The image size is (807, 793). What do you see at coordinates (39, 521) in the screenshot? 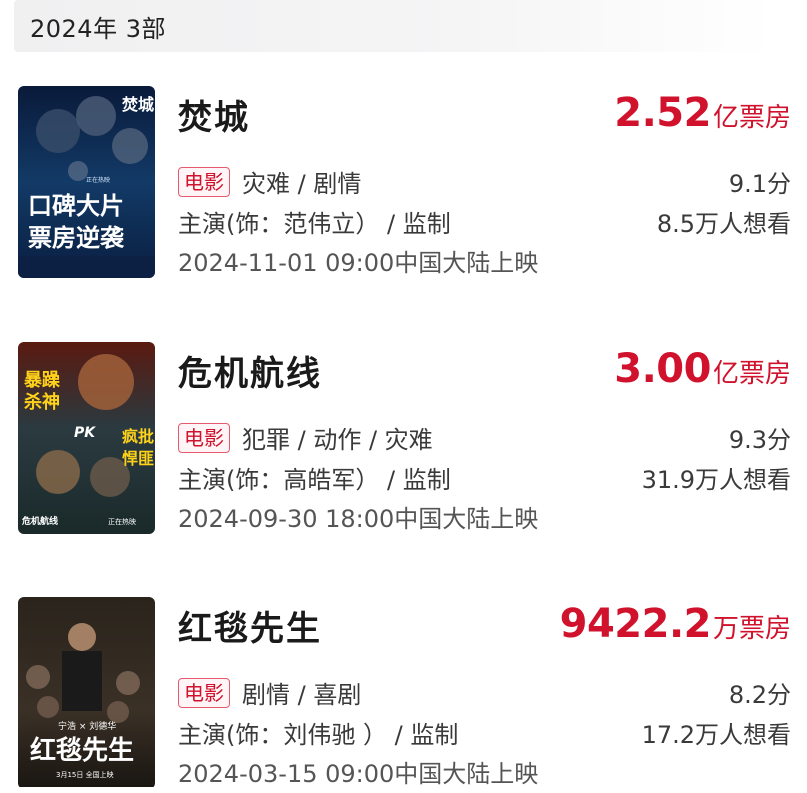
I see `poster-title: 危机航线` at bounding box center [39, 521].